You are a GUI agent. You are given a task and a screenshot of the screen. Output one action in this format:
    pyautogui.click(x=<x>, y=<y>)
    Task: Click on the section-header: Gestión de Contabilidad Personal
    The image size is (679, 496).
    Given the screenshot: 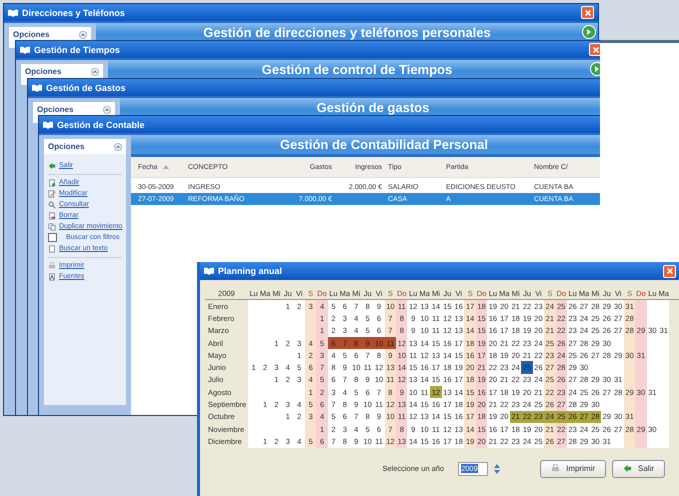 What is the action you would take?
    pyautogui.click(x=365, y=144)
    